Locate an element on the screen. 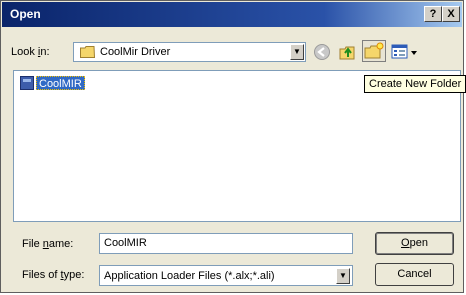  files-of-type-value: Application Loader Files (*.alx;*.ali) is located at coordinates (189, 276).